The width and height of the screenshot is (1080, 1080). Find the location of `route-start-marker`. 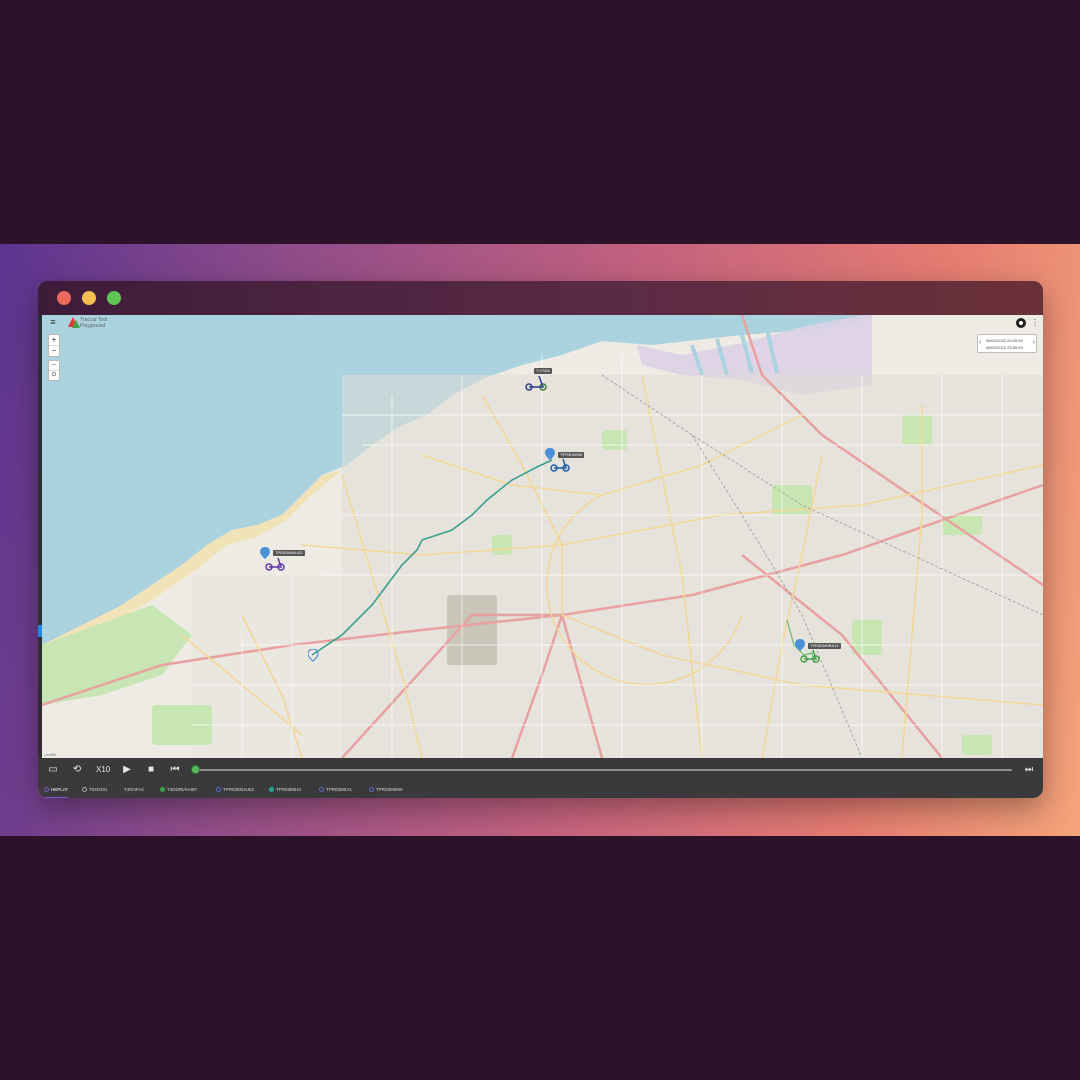

route-start-marker is located at coordinates (314, 656).